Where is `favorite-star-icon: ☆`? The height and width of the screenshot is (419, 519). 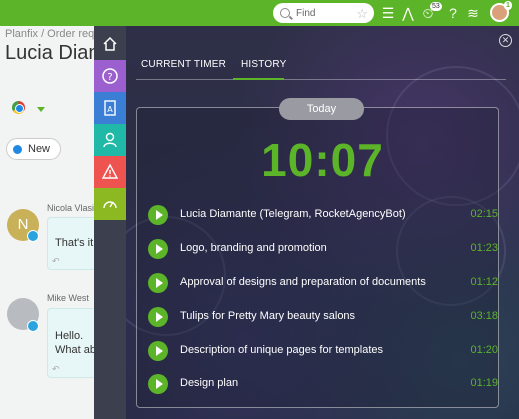
favorite-star-icon: ☆ is located at coordinates (362, 13).